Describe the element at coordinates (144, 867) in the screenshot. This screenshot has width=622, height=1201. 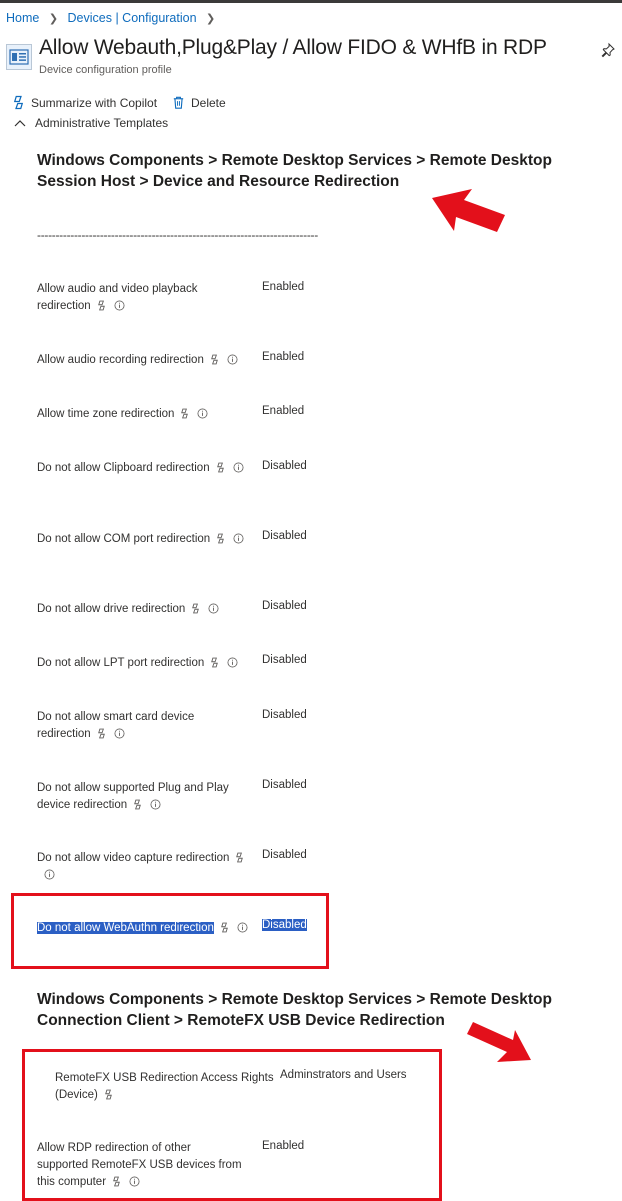
I see `setting-label: Do not allow video capture redirection` at that location.